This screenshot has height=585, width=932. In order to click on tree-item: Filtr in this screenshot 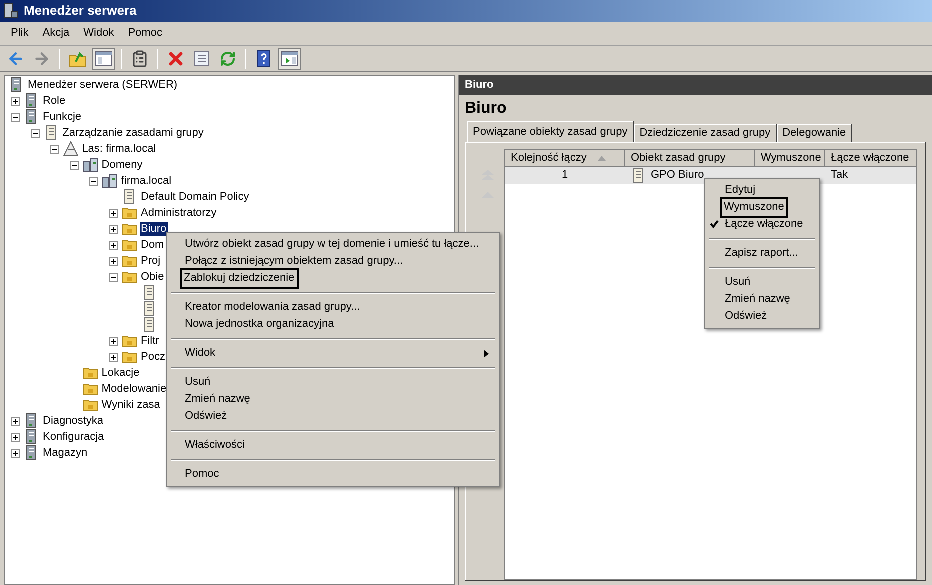, I will do `click(150, 341)`.